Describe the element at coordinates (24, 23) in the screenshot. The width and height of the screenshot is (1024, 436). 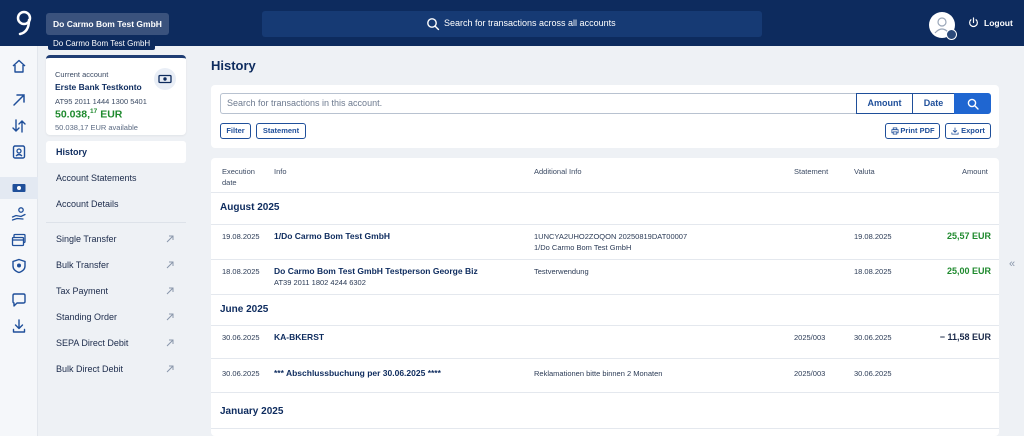
I see `erste-logo-icon` at that location.